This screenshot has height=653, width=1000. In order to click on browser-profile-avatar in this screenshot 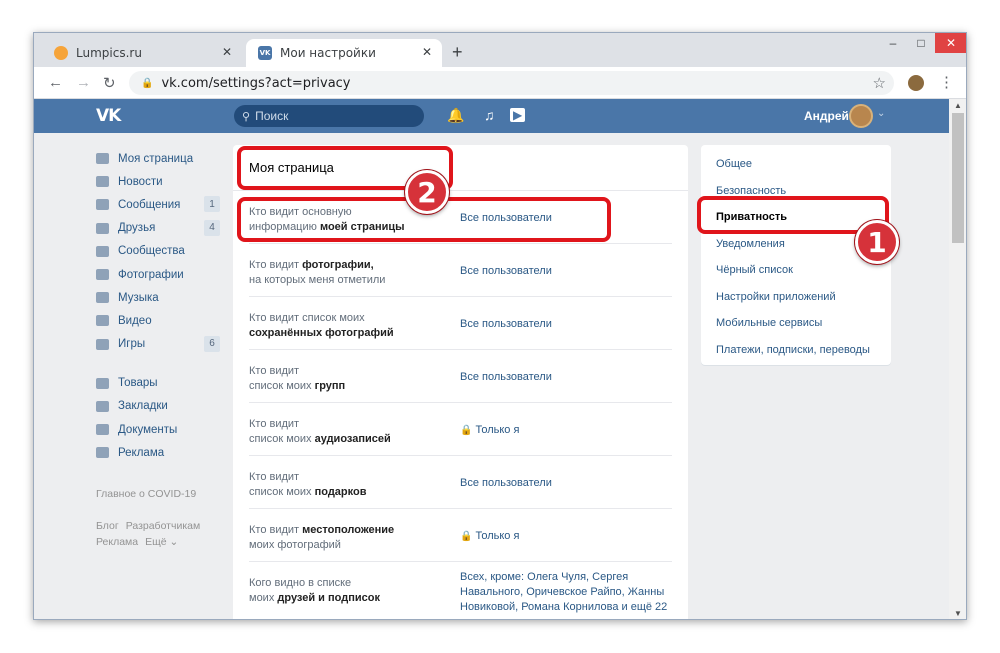, I will do `click(916, 83)`.